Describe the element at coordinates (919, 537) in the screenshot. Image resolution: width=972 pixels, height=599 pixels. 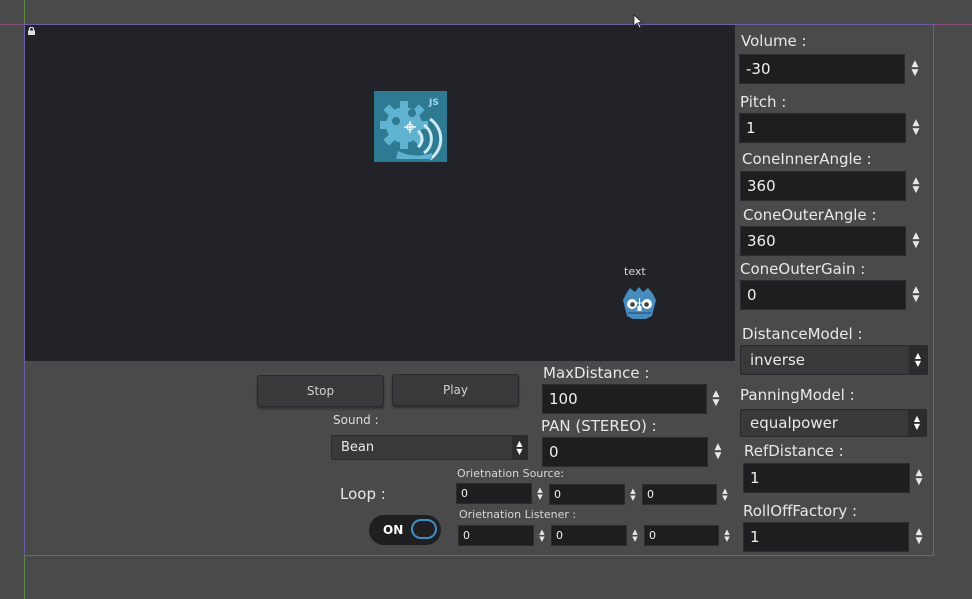
I see `rolloff-factor-spinner-icon: ▲ ▼` at that location.